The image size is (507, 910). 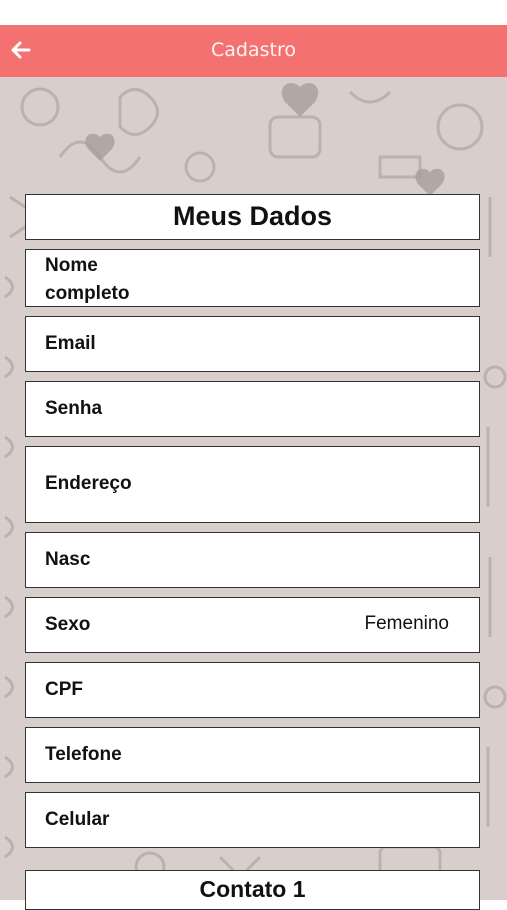 I want to click on field-label: Senha, so click(x=74, y=408).